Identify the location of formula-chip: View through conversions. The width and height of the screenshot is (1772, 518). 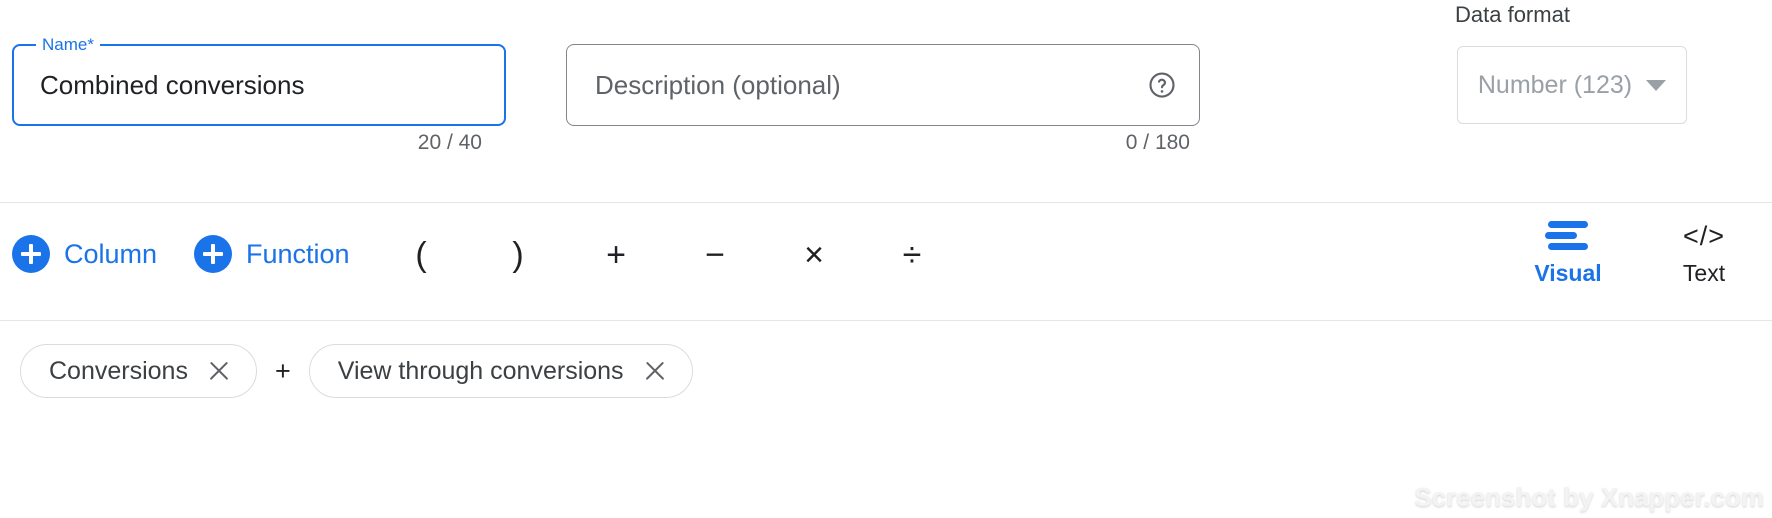
(500, 371).